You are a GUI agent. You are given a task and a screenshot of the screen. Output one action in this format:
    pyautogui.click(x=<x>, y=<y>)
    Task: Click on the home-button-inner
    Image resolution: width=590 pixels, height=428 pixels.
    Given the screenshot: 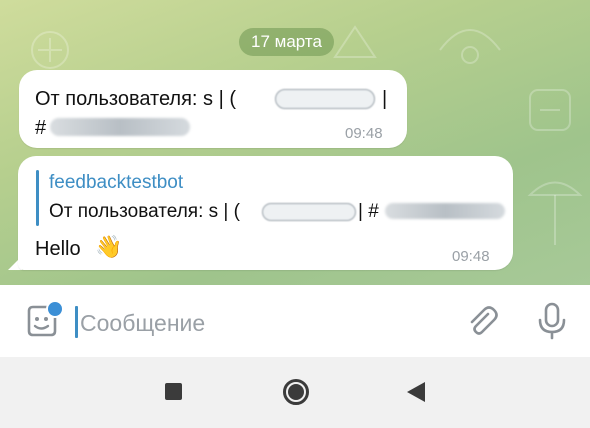 What is the action you would take?
    pyautogui.click(x=296, y=392)
    